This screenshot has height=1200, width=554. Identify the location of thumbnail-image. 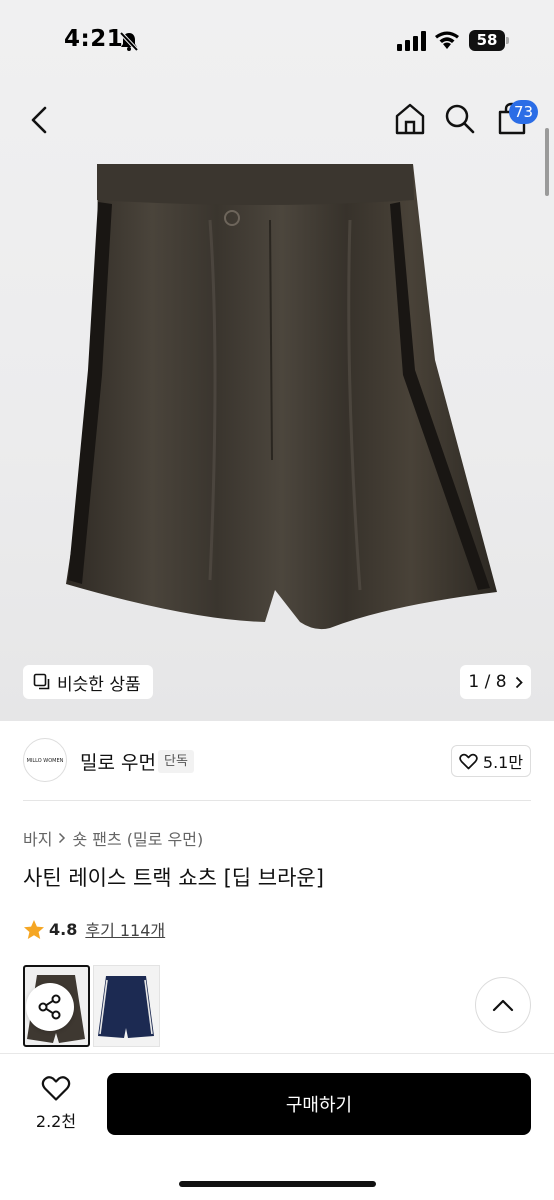
(126, 1007).